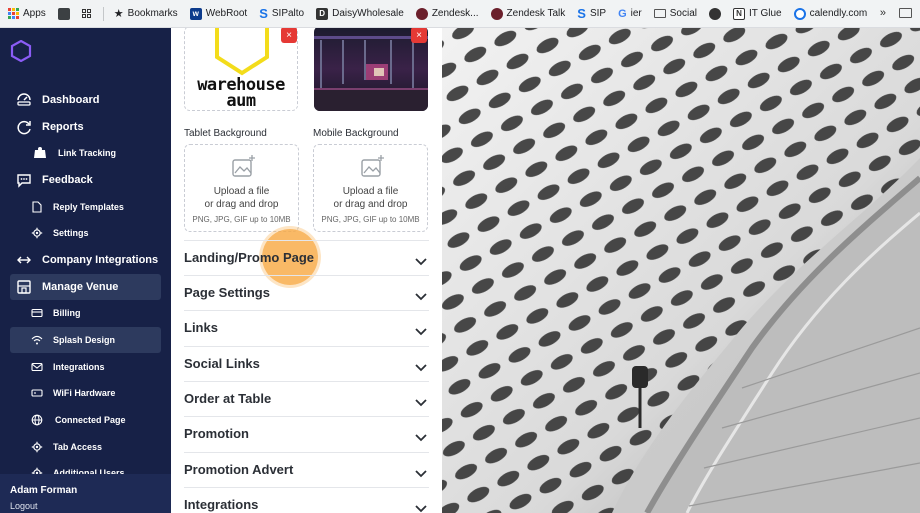  I want to click on bookmark-bookmarks: ★ Bookmarks, so click(146, 13).